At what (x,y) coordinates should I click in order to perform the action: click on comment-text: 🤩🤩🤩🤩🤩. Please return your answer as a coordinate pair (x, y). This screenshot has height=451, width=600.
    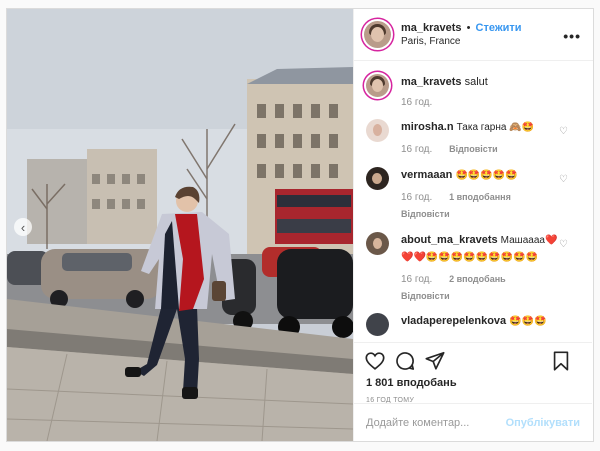
    Looking at the image, I should click on (486, 175).